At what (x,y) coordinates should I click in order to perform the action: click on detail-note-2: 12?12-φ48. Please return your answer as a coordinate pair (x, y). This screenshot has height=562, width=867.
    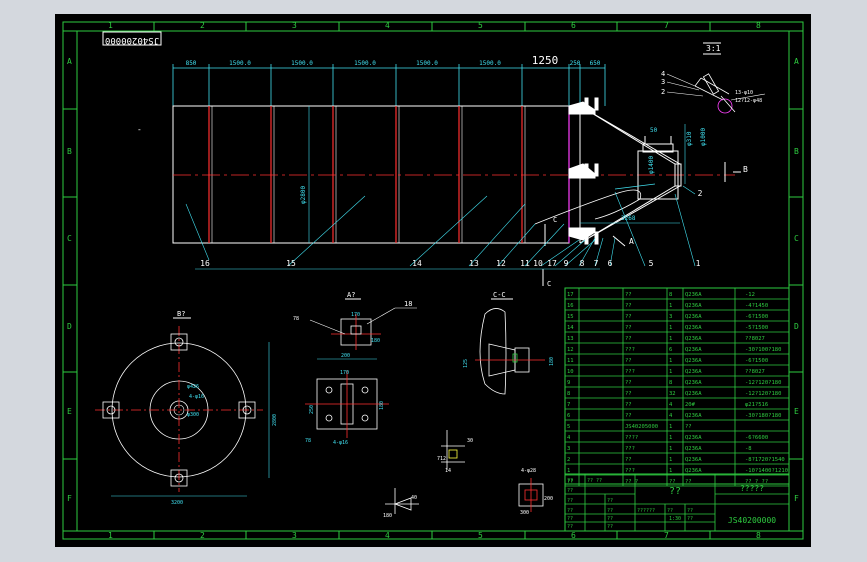
    Looking at the image, I should click on (748, 101).